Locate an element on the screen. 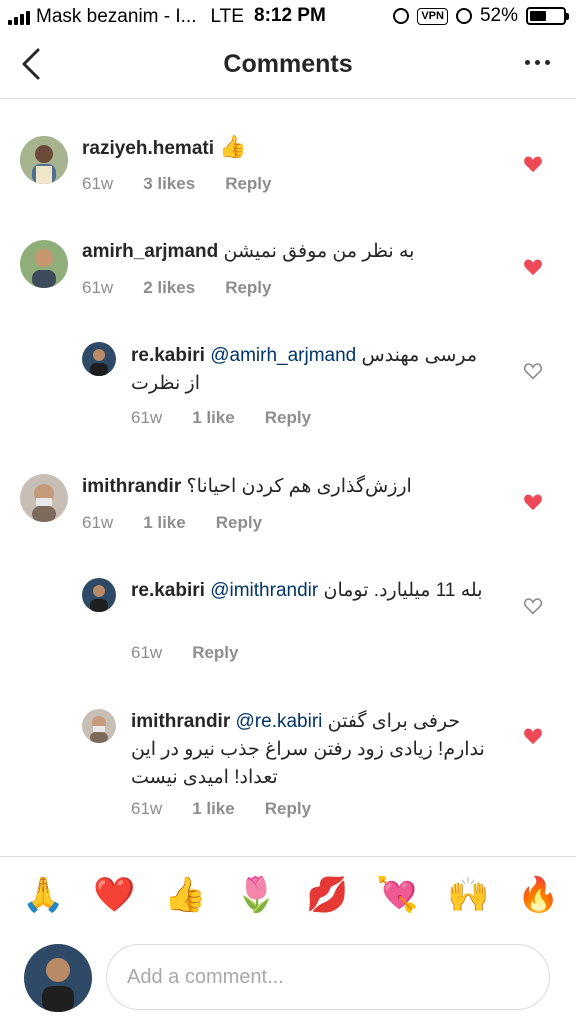  vpn-badge: VPN is located at coordinates (432, 16).